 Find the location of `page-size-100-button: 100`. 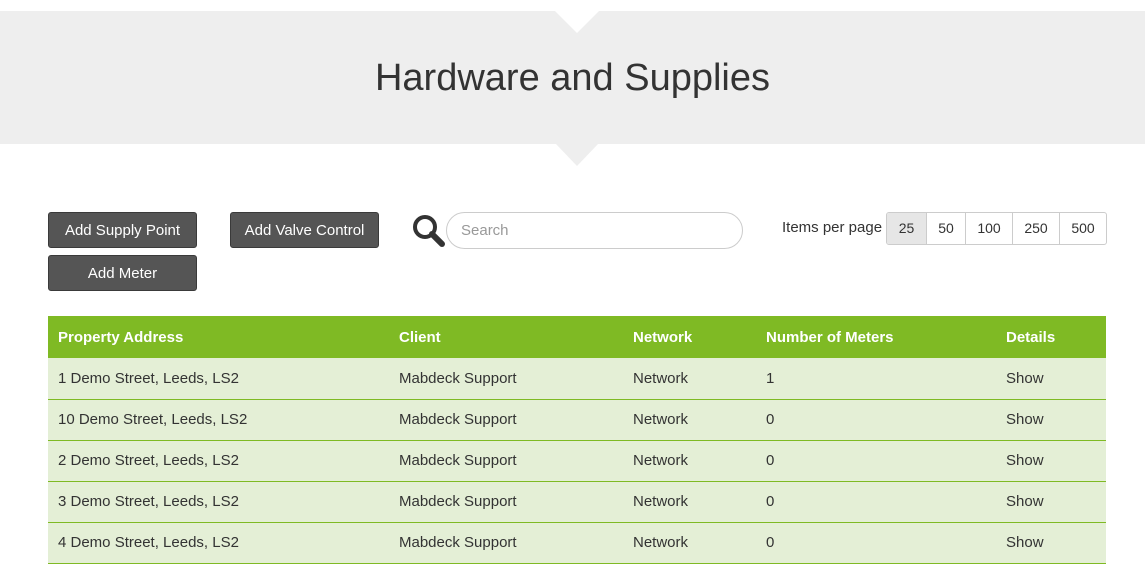

page-size-100-button: 100 is located at coordinates (989, 228).